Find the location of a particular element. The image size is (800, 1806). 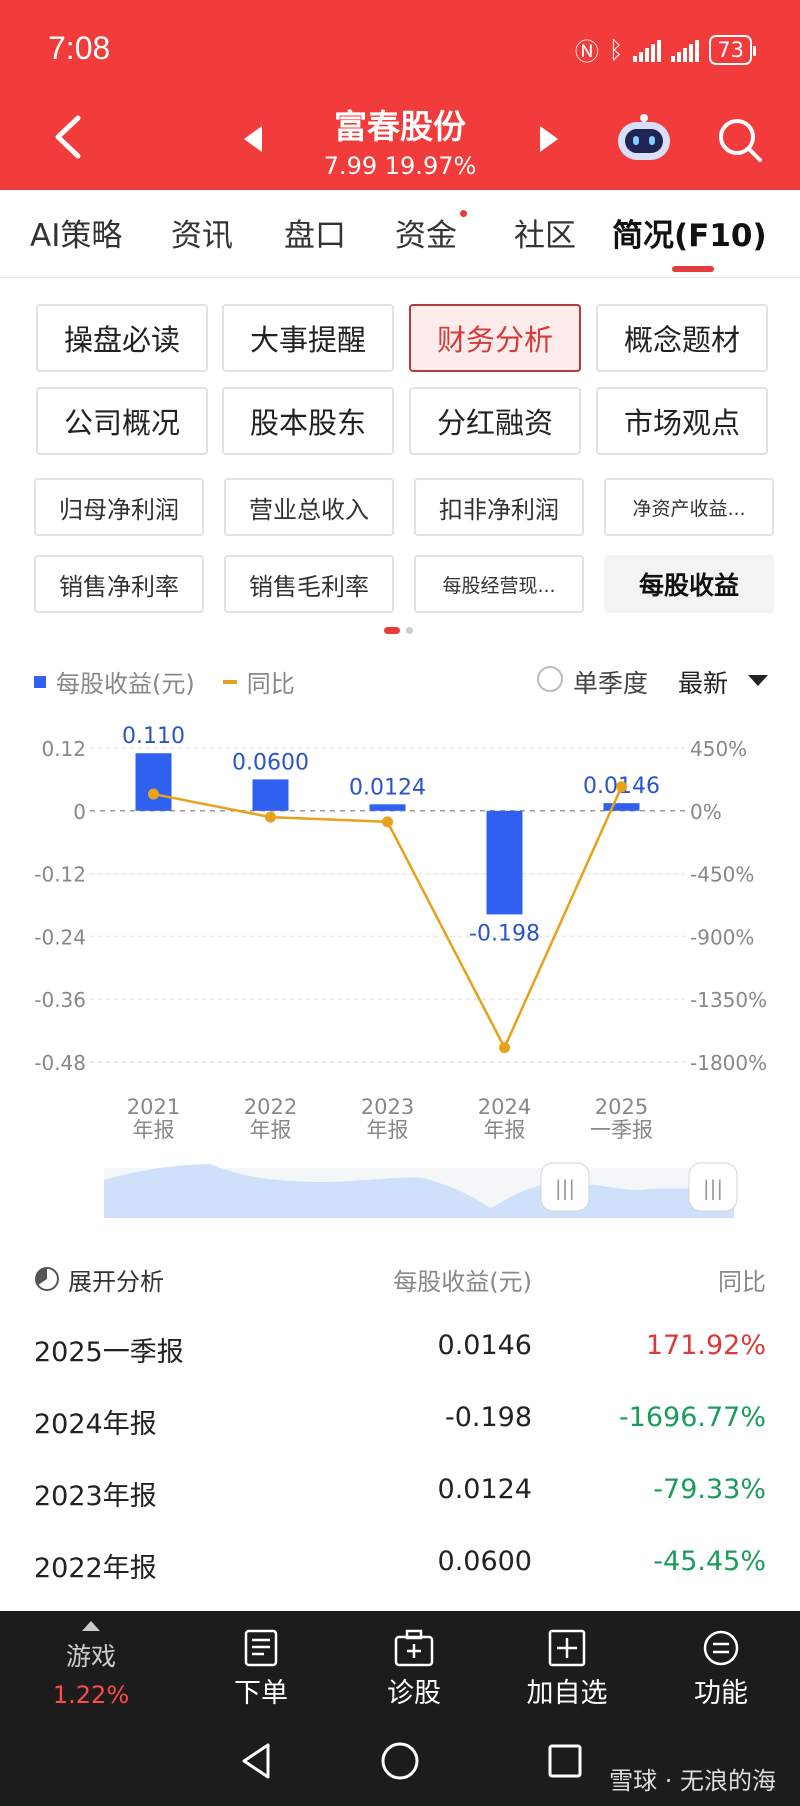

left-tick-label: -0.48 is located at coordinates (60, 1063).